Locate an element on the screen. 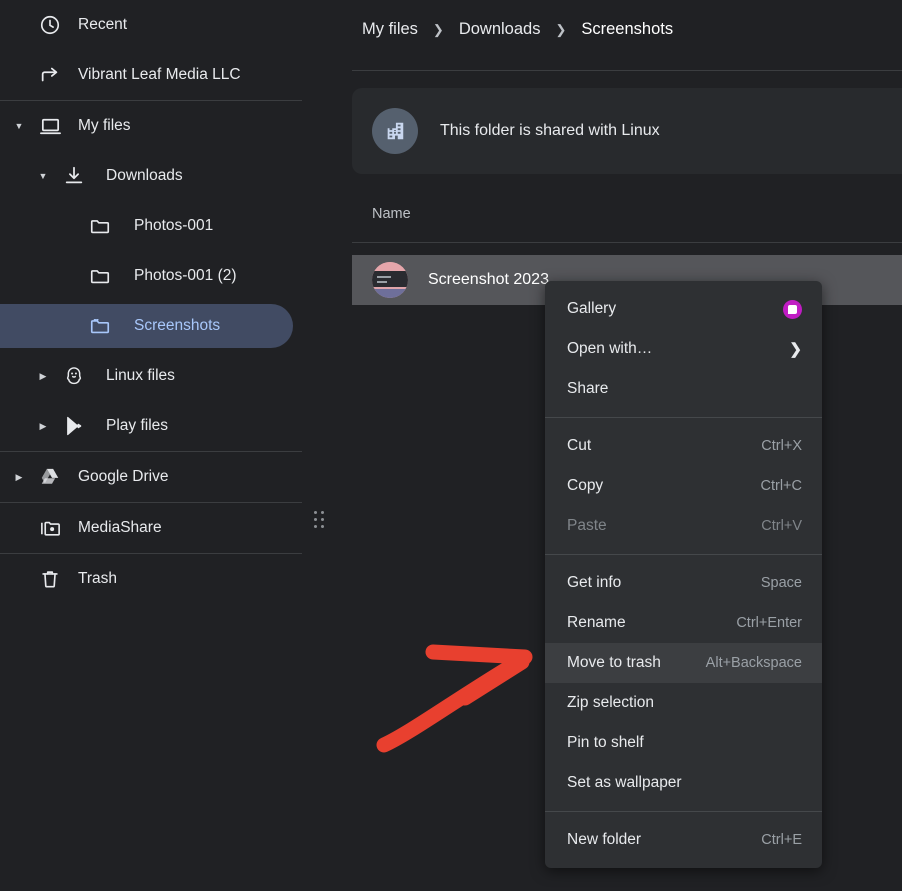  sidebar-item-trash: Trash is located at coordinates (151, 579).